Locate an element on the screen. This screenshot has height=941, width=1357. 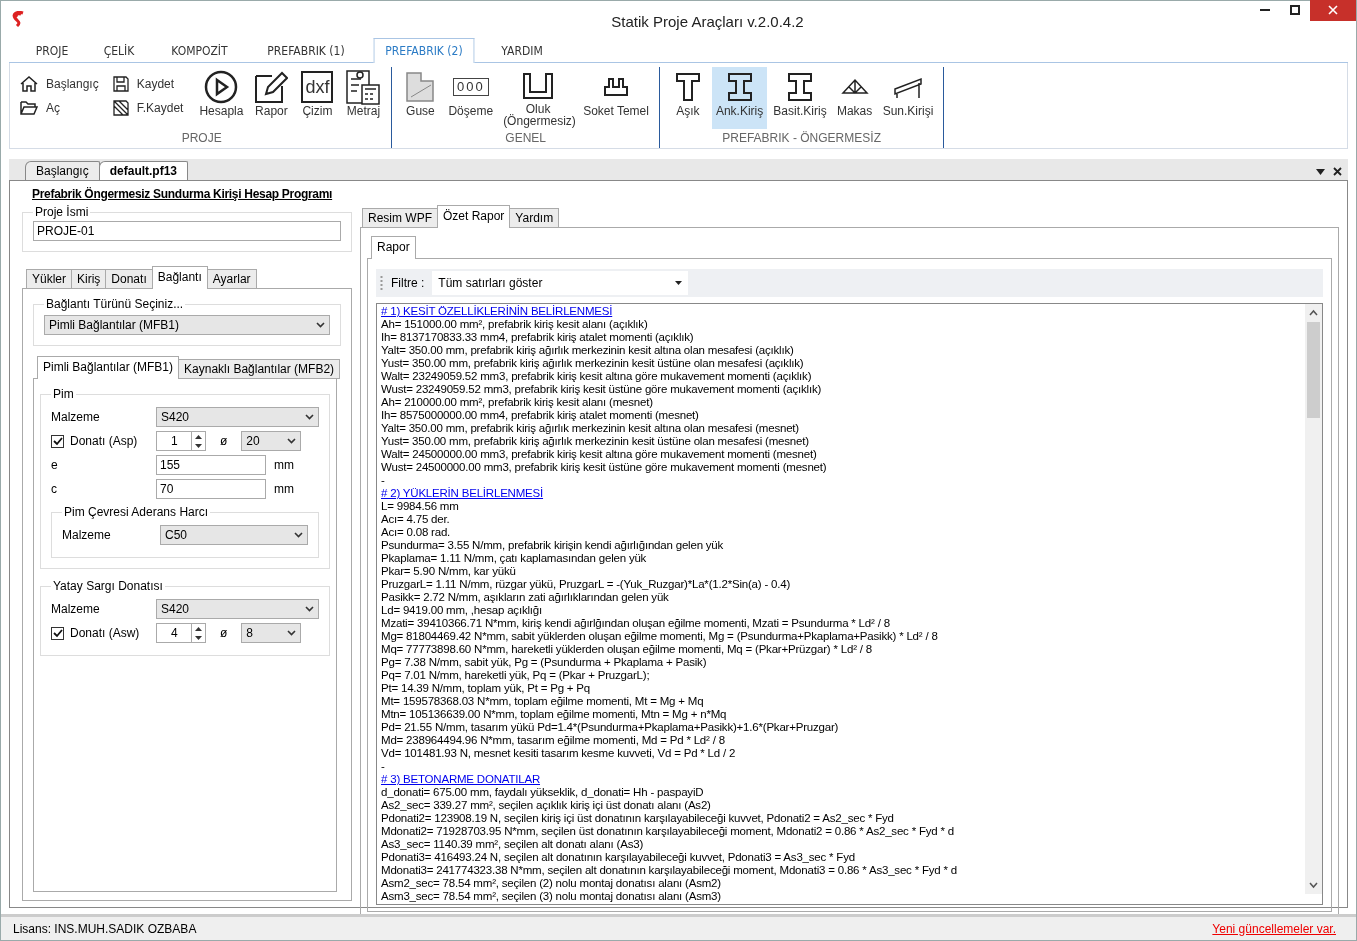
ribbon-button: Rapor is located at coordinates (271, 98).